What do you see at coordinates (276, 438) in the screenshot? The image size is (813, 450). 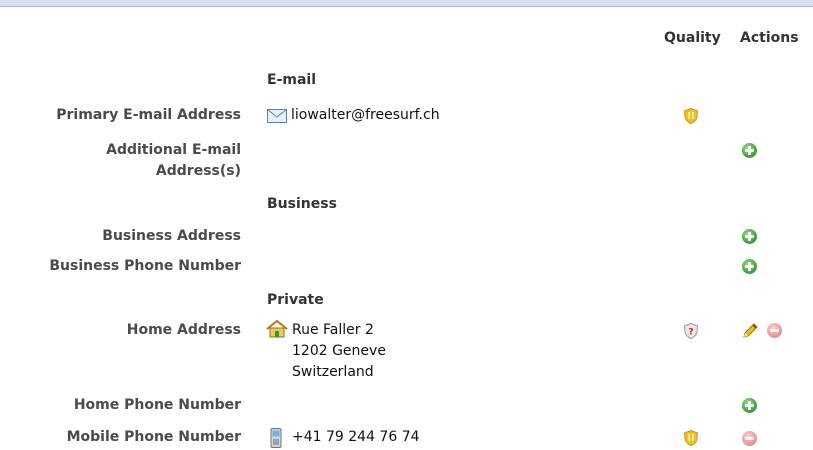 I see `mobile-phone-icon` at bounding box center [276, 438].